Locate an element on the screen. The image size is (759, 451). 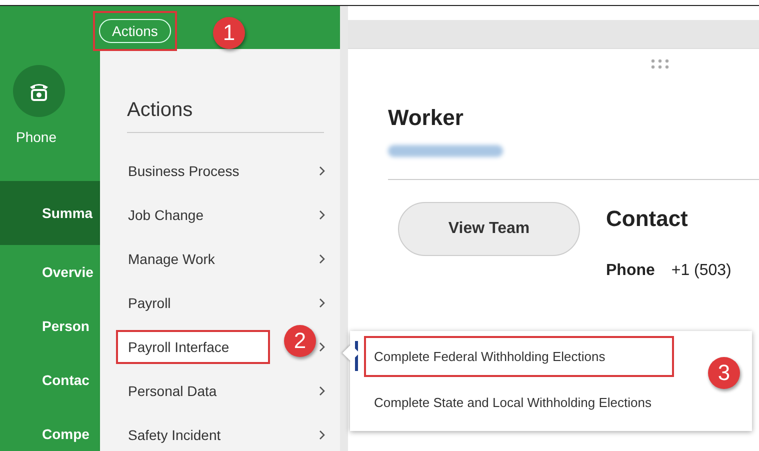
field-label: Phone is located at coordinates (630, 270).